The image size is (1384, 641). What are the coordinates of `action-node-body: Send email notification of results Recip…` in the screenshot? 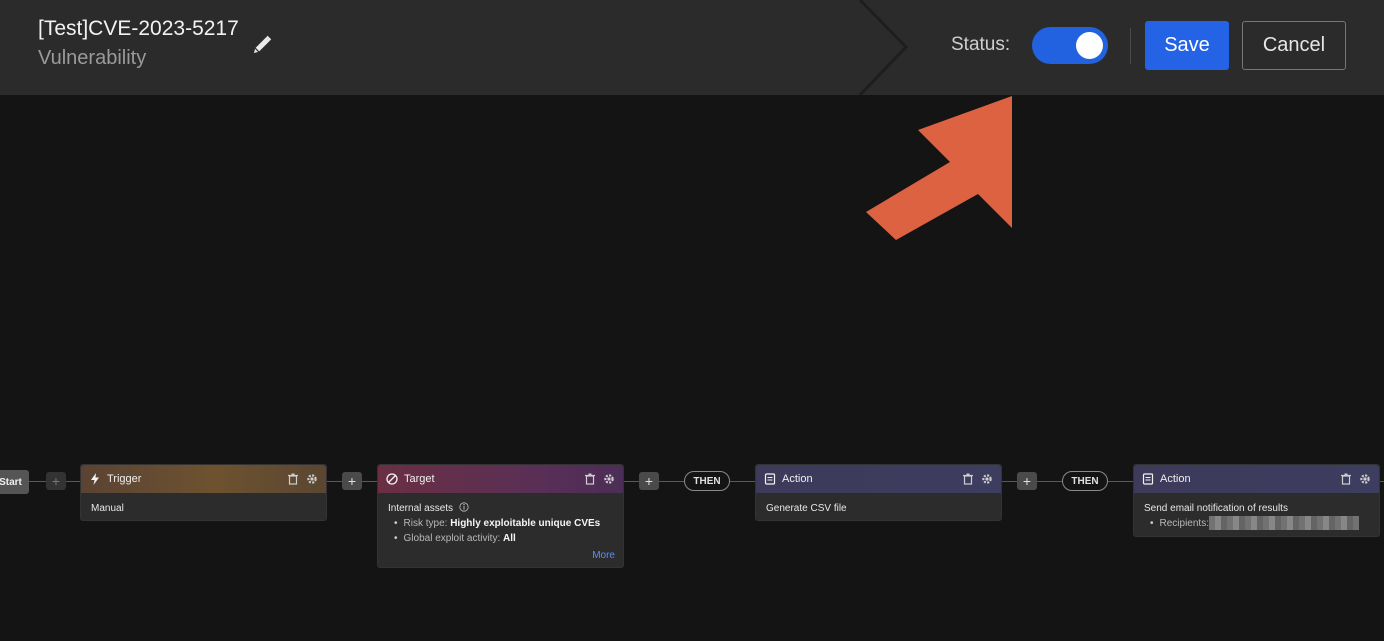 It's located at (1256, 516).